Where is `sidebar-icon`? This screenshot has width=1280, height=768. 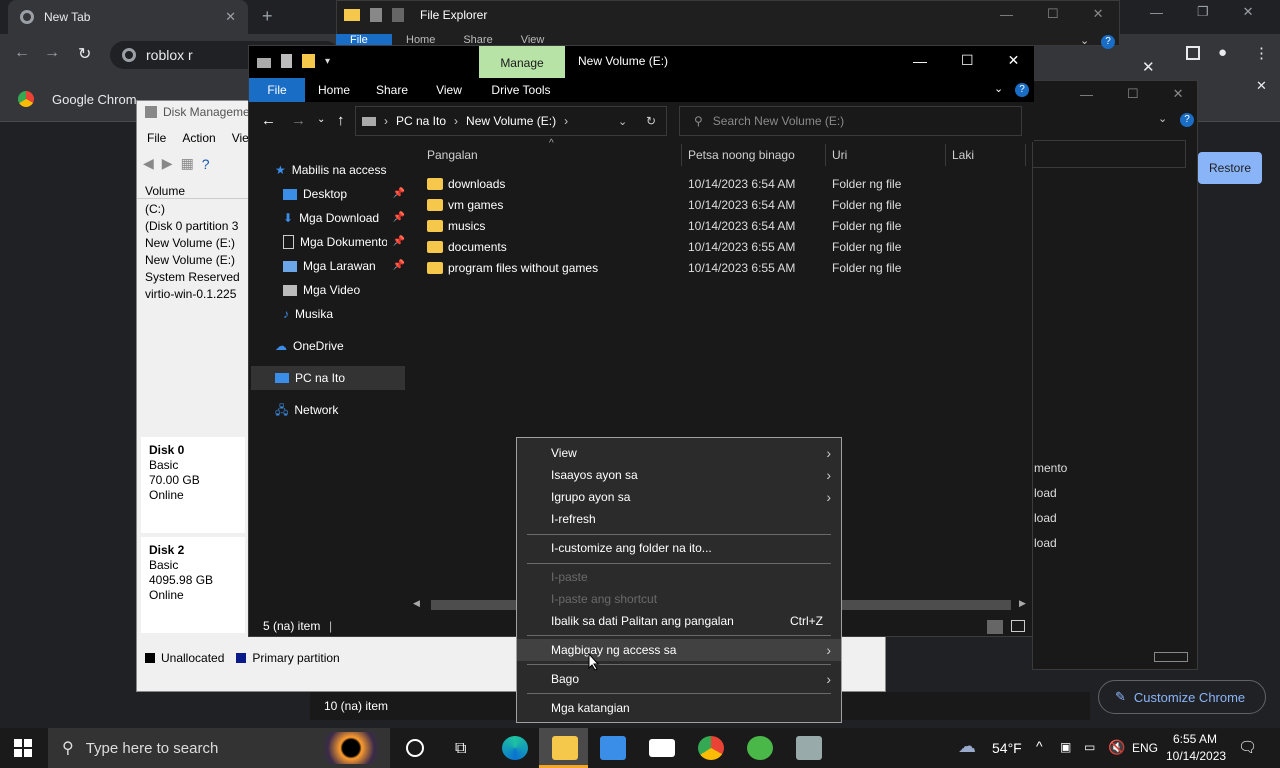 sidebar-icon is located at coordinates (1193, 53).